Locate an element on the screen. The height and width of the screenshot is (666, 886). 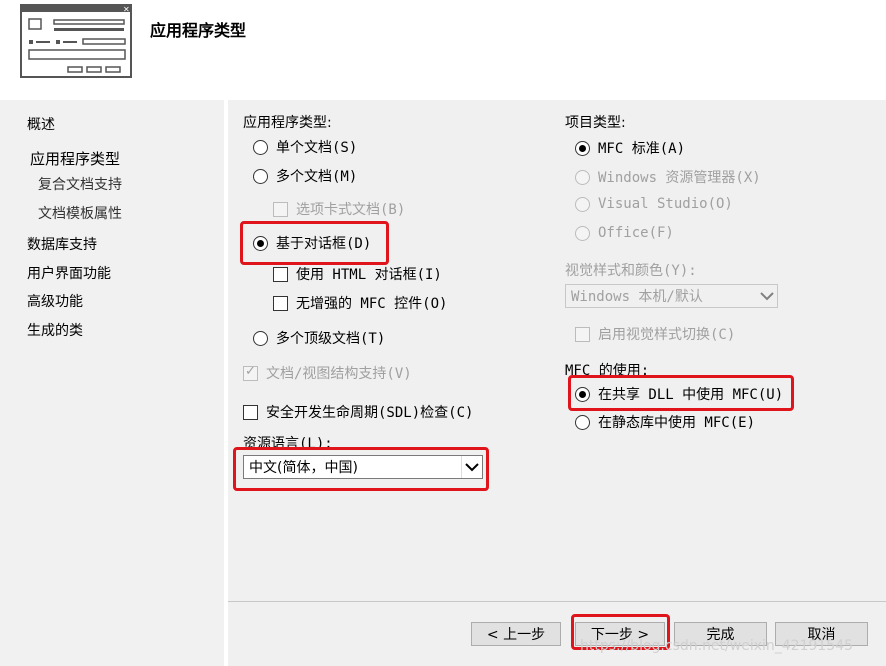
shared-dll-radio: 在共享 DLL 中使用 MFC(U) is located at coordinates (679, 394).